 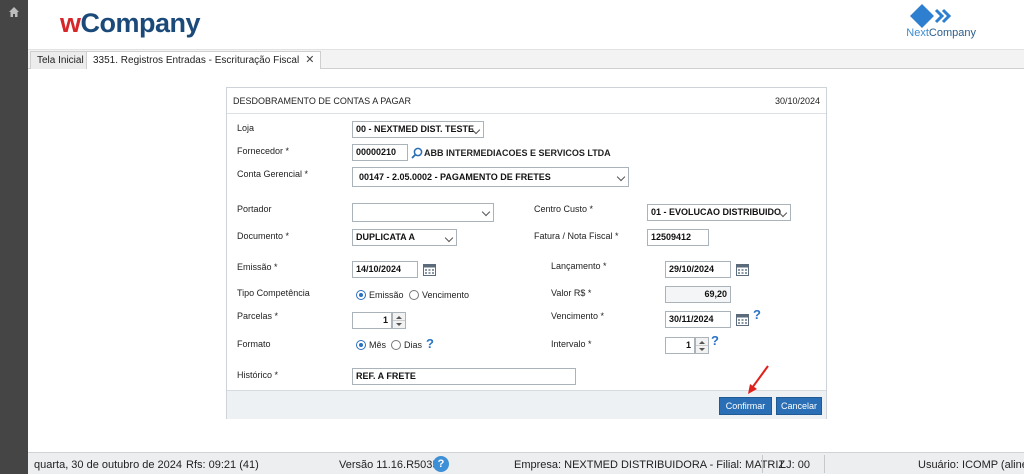 What do you see at coordinates (464, 376) in the screenshot?
I see `historico-input: REF. A FRETE` at bounding box center [464, 376].